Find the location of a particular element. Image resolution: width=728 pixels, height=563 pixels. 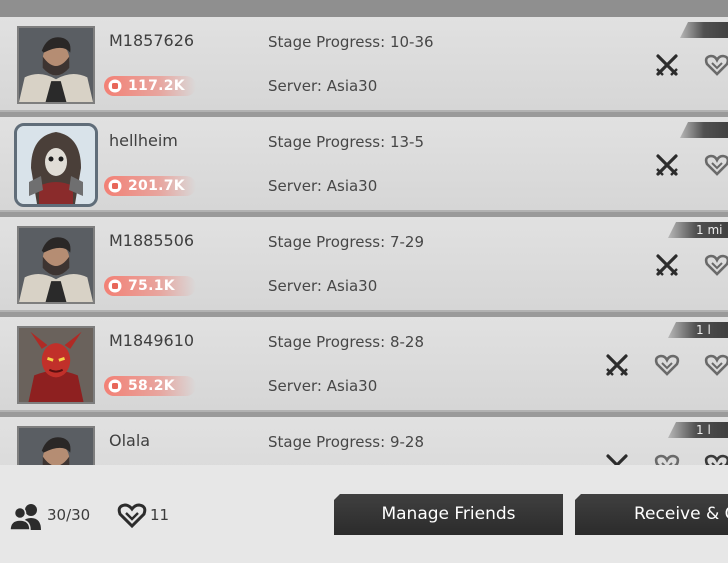

power-badge: 58.2K is located at coordinates (150, 386).